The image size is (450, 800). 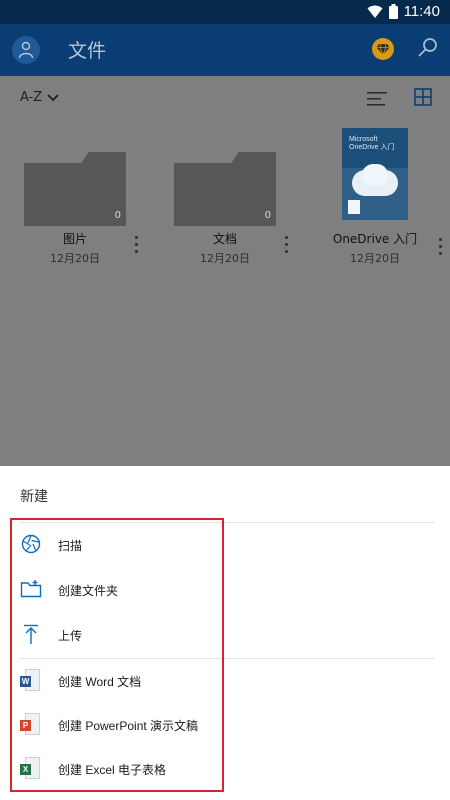 I want to click on sheet-title: 新建, so click(x=34, y=497).